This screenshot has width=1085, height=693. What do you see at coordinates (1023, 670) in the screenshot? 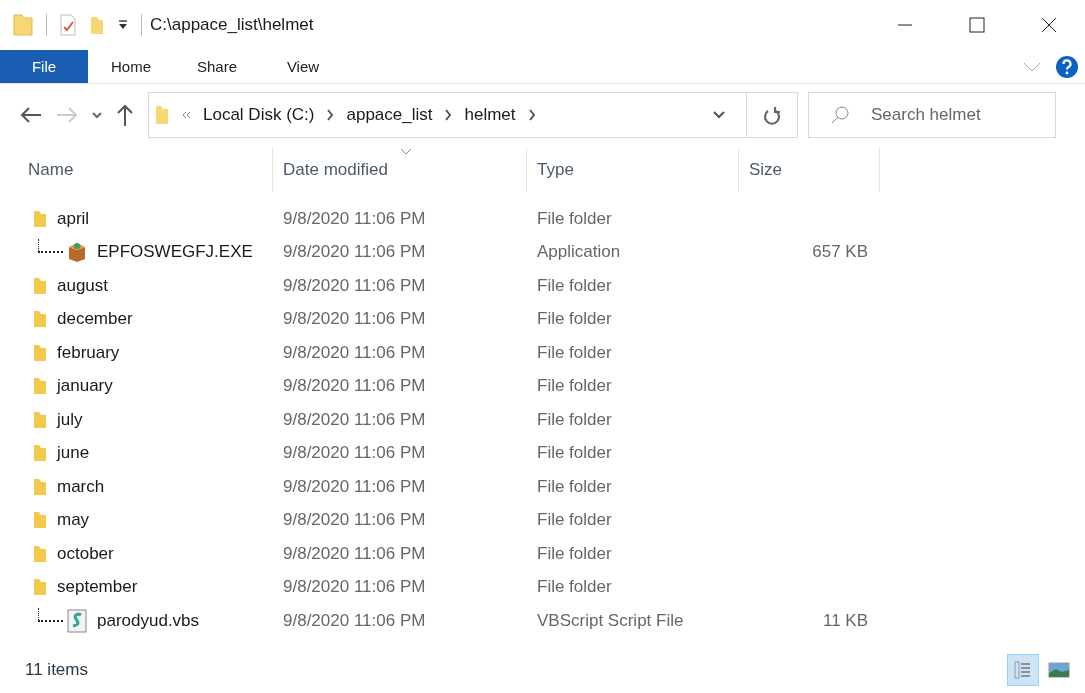
I see `details-list-icon` at bounding box center [1023, 670].